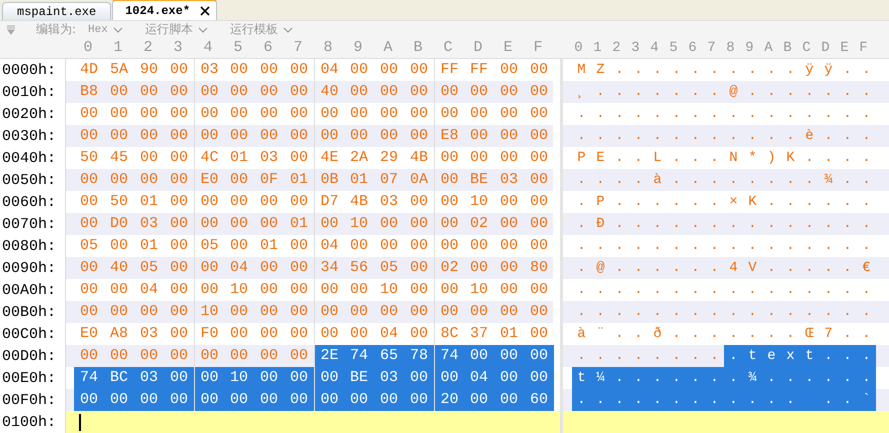  I want to click on row-offset: 0030h:, so click(29, 136).